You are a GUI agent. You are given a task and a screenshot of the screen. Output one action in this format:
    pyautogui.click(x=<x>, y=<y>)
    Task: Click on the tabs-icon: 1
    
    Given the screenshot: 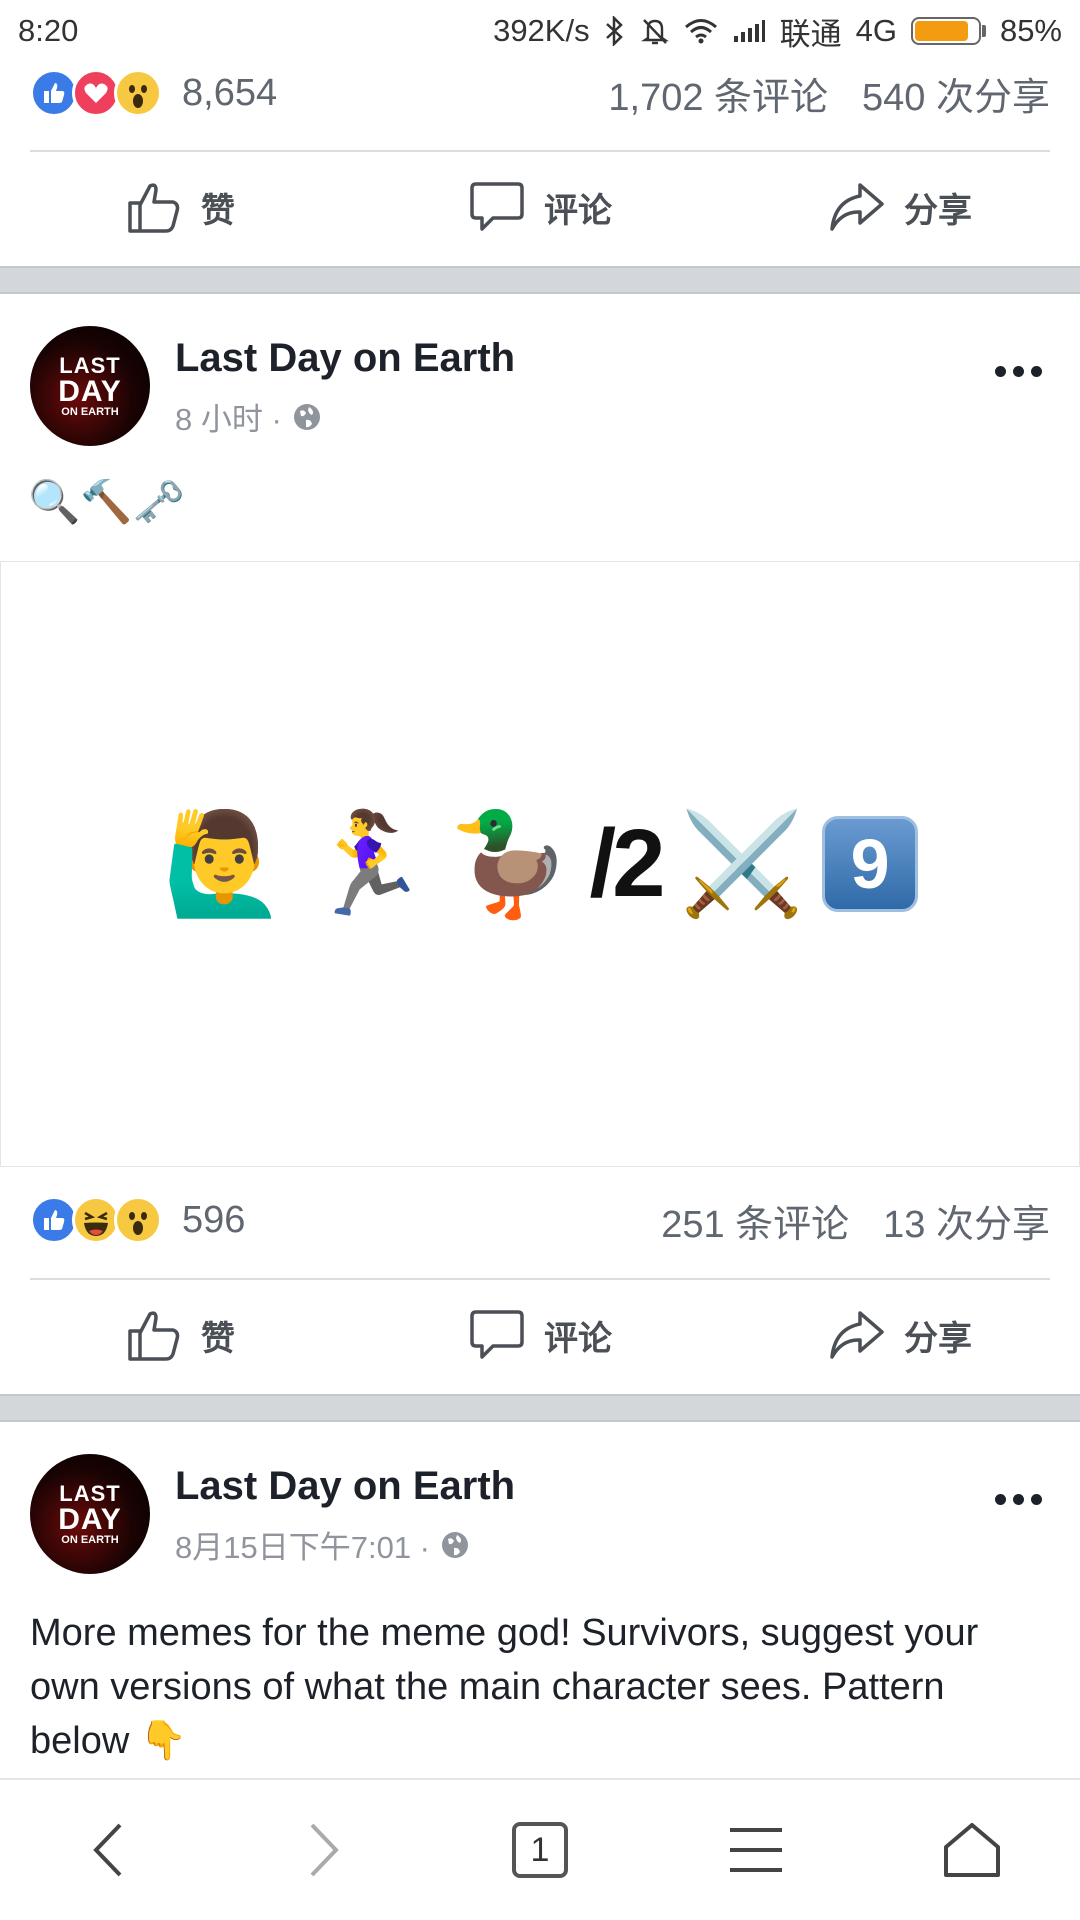 What is the action you would take?
    pyautogui.click(x=540, y=1850)
    